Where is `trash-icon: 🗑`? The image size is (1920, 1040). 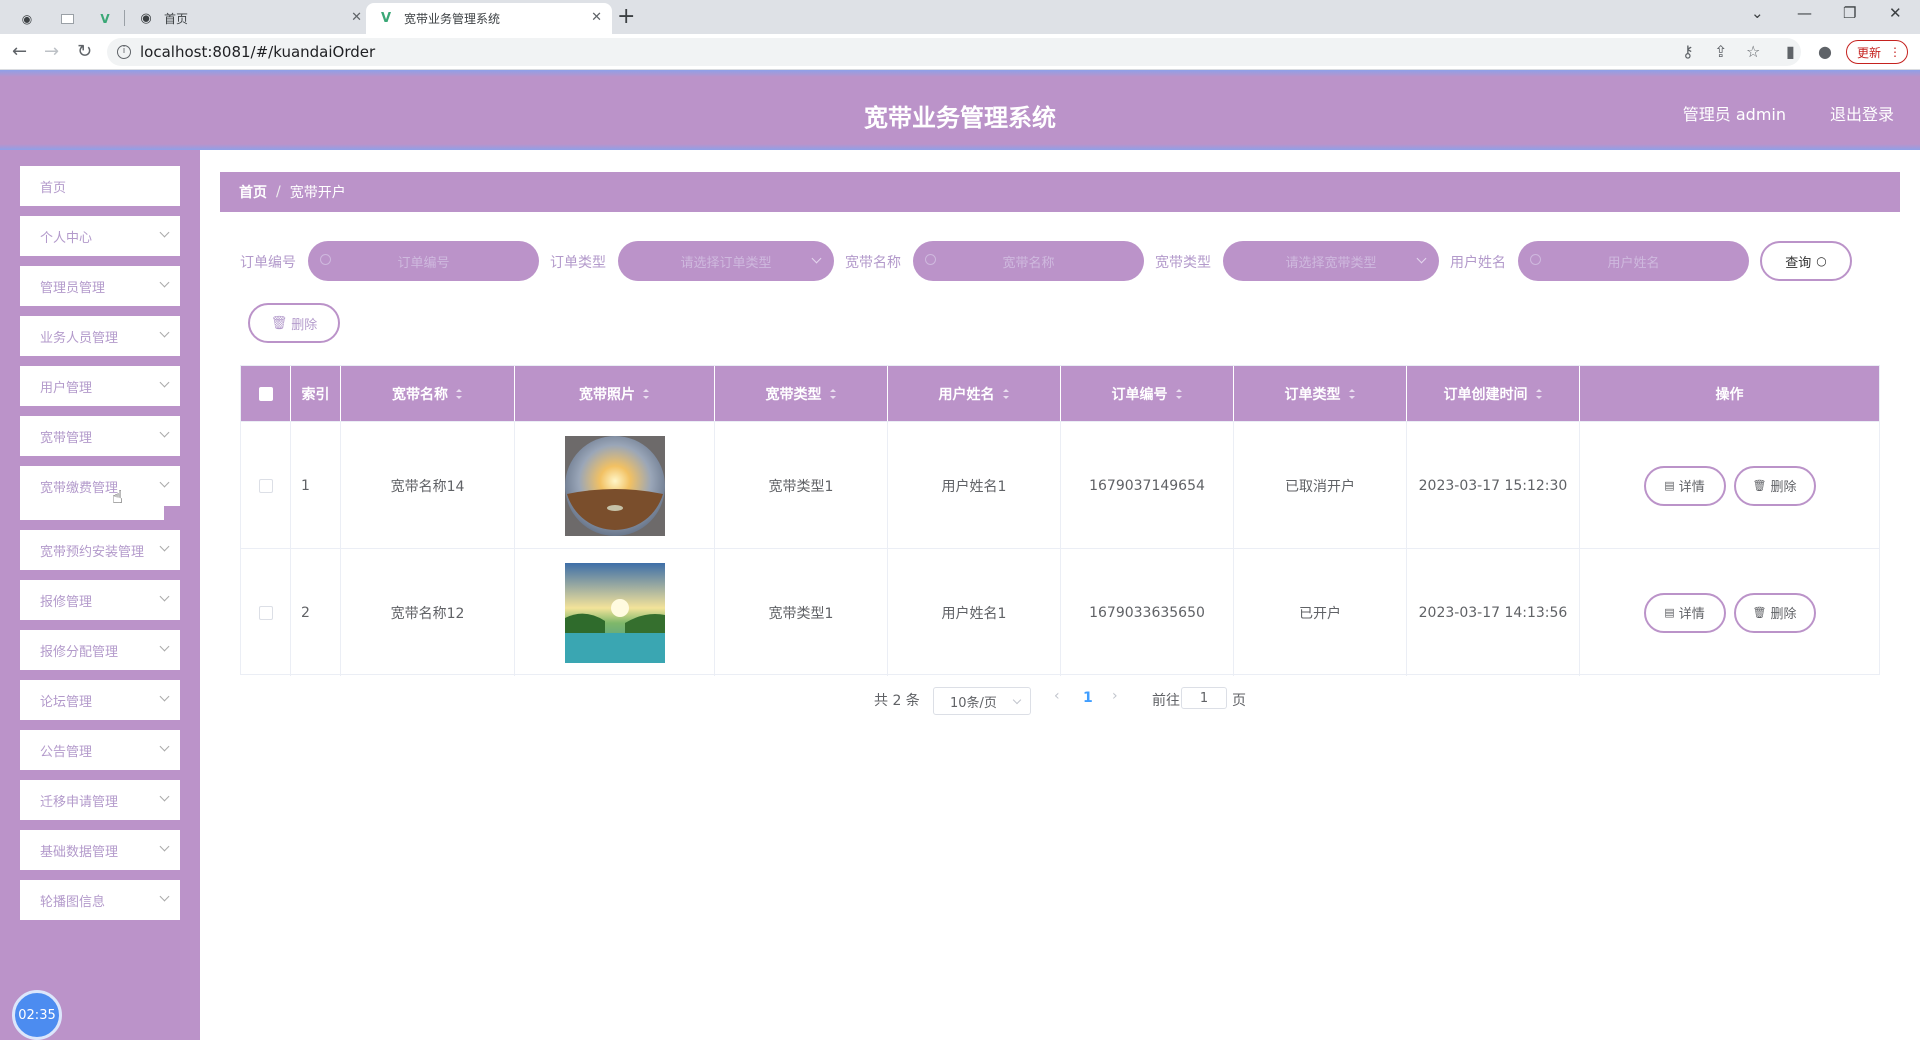 trash-icon: 🗑 is located at coordinates (1759, 612).